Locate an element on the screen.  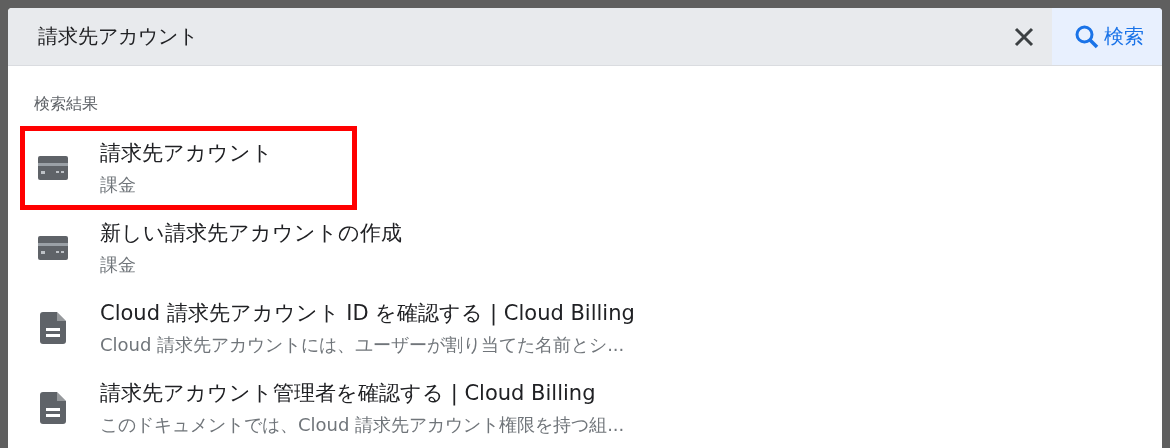
result-title: 請求先アカウント管理者を確認する | Cloud Billing is located at coordinates (348, 393).